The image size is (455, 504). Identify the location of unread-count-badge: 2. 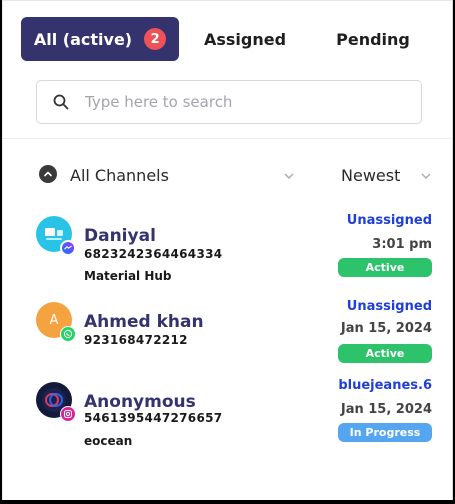
(155, 39).